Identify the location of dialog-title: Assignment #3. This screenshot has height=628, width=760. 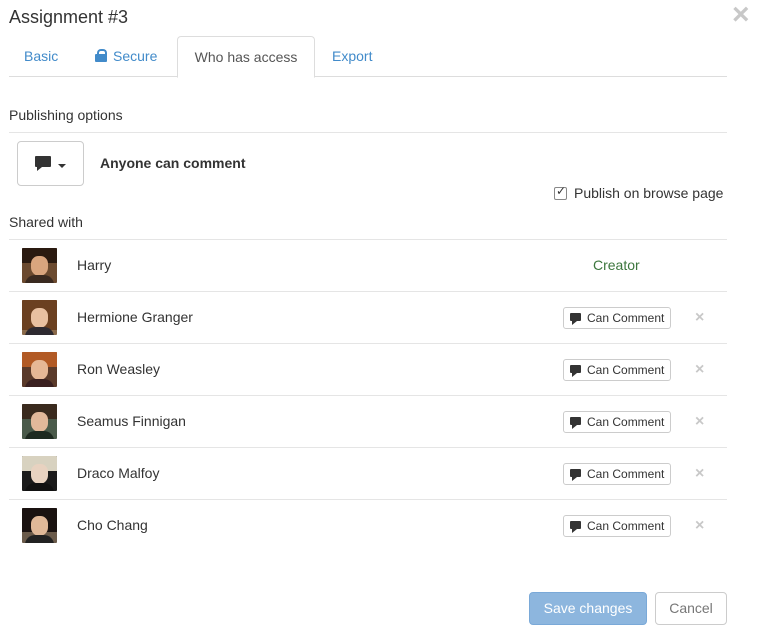
(69, 17).